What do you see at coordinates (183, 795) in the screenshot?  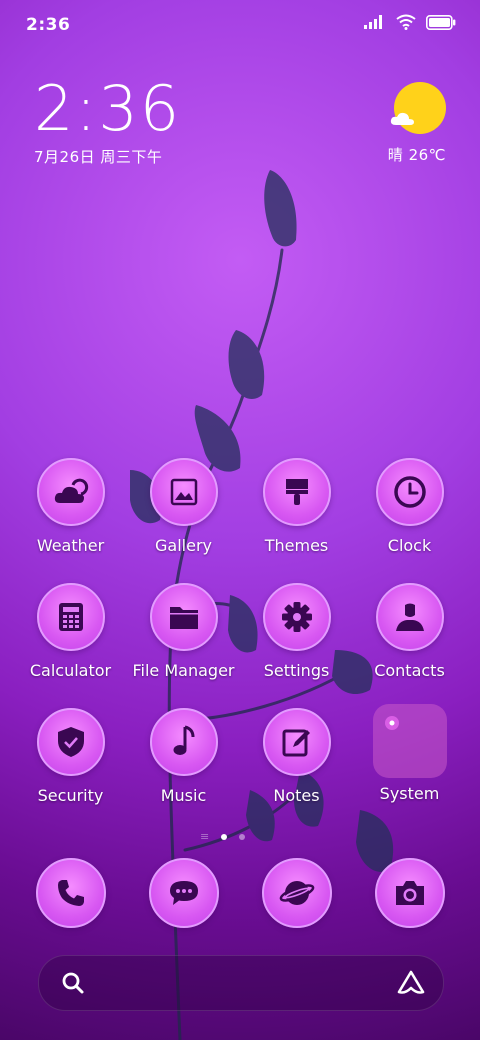 I see `app-label: Music` at bounding box center [183, 795].